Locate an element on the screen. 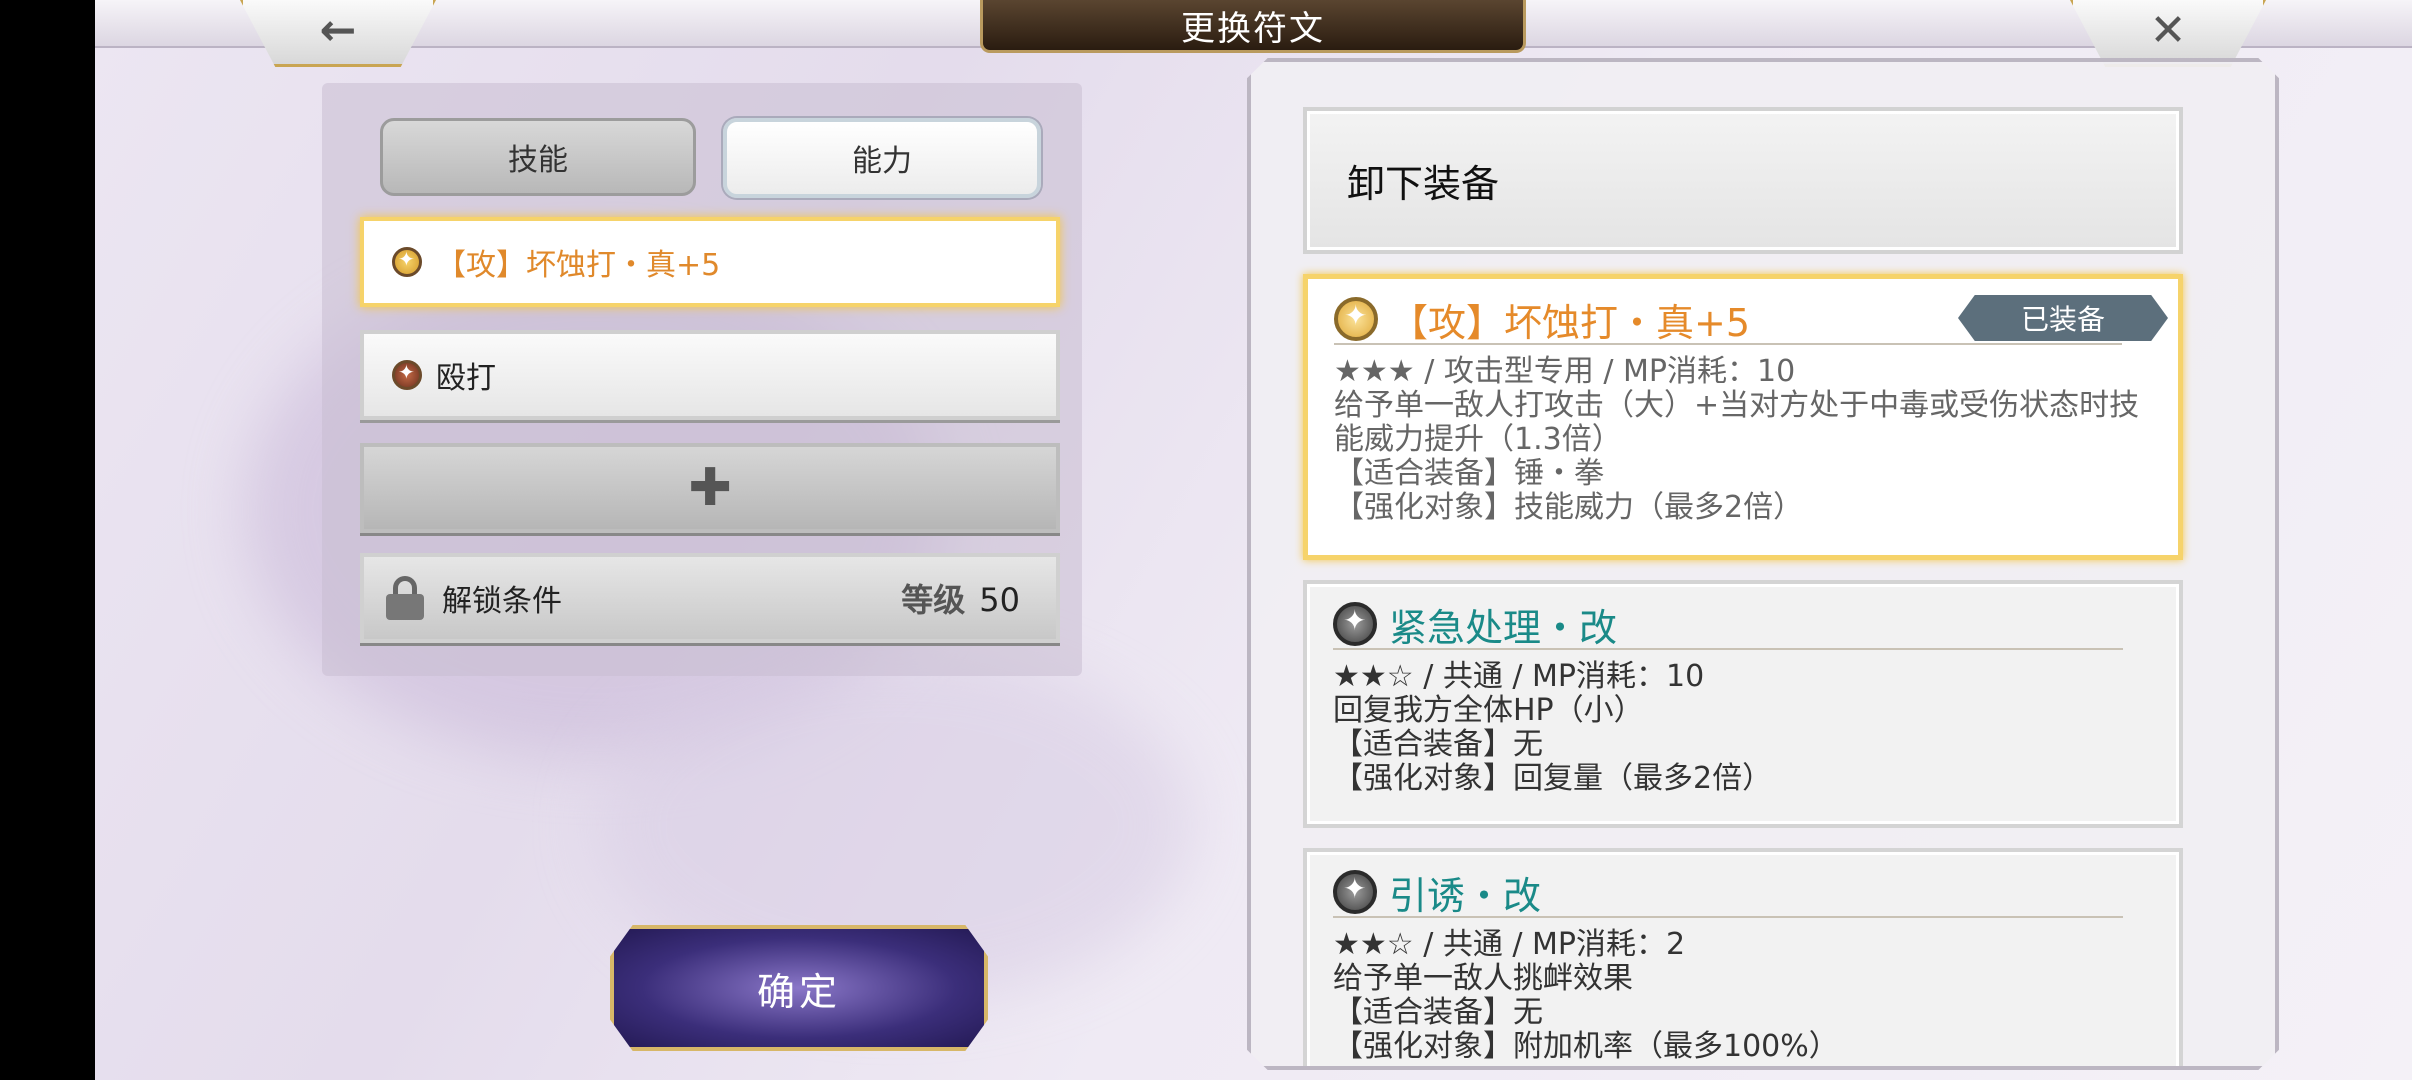 The height and width of the screenshot is (1080, 2412). tab-ability: 能力 is located at coordinates (882, 158).